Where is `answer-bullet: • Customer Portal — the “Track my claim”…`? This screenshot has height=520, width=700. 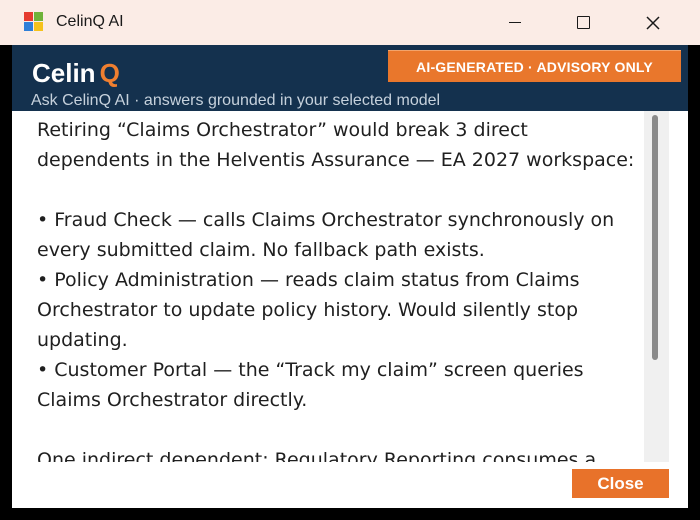
answer-bullet: • Customer Portal — the “Track my claim”… is located at coordinates (310, 385).